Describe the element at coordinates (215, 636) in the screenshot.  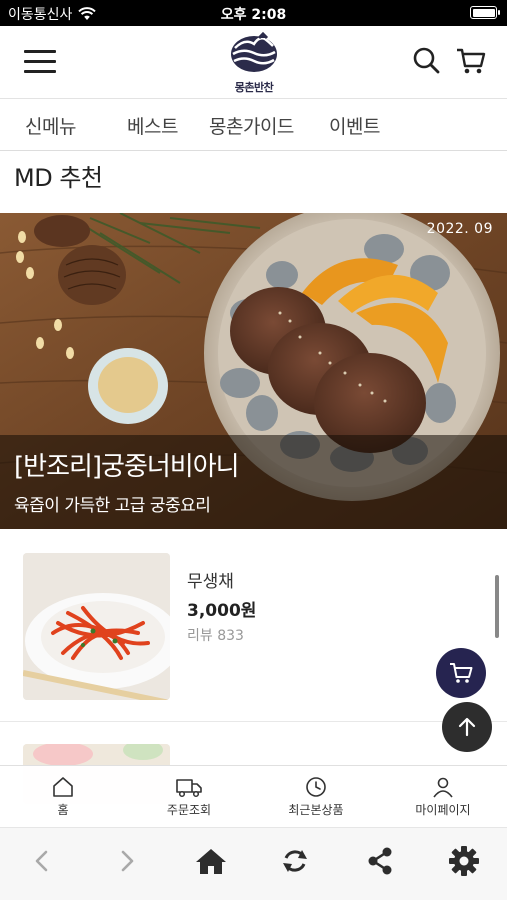
I see `product-review-count: 리뷰 833` at that location.